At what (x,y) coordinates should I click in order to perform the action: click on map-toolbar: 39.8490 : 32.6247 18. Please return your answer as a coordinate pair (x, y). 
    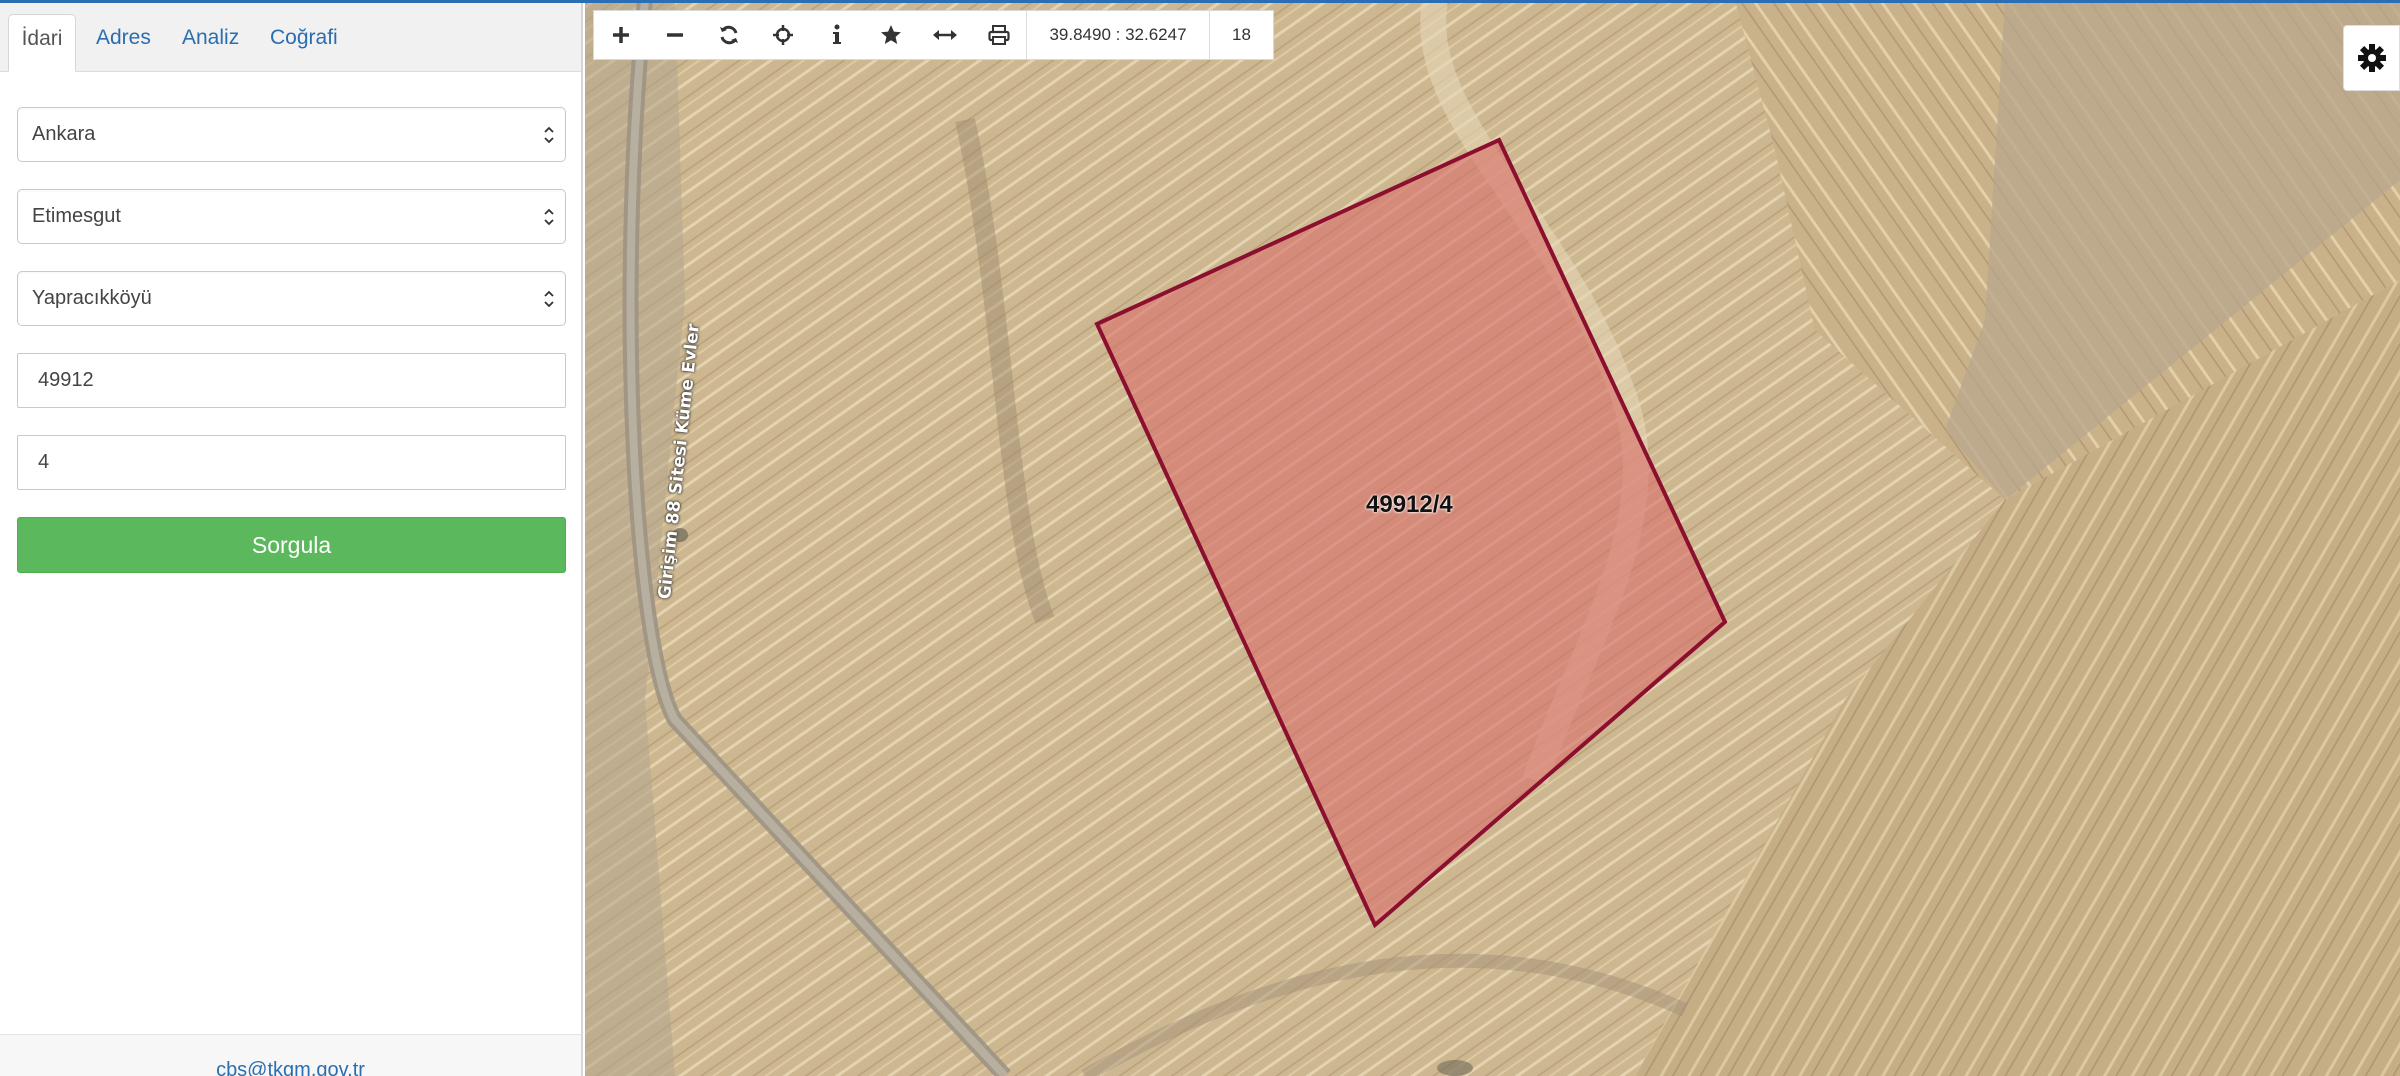
    Looking at the image, I should click on (933, 35).